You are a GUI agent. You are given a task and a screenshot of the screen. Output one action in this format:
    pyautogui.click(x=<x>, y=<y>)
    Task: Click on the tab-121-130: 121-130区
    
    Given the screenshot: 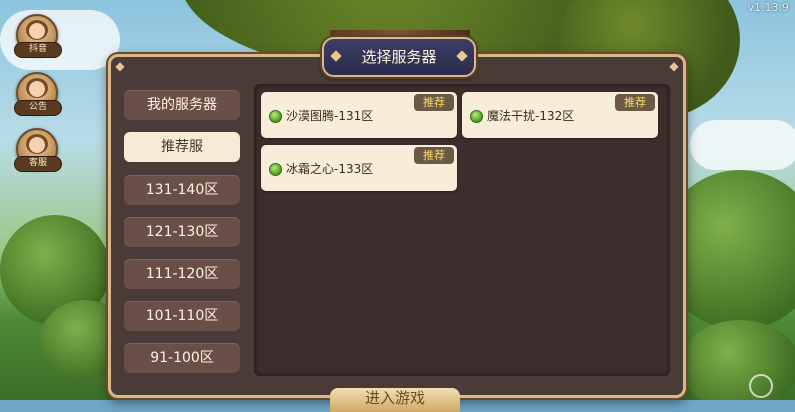 What is the action you would take?
    pyautogui.click(x=182, y=232)
    